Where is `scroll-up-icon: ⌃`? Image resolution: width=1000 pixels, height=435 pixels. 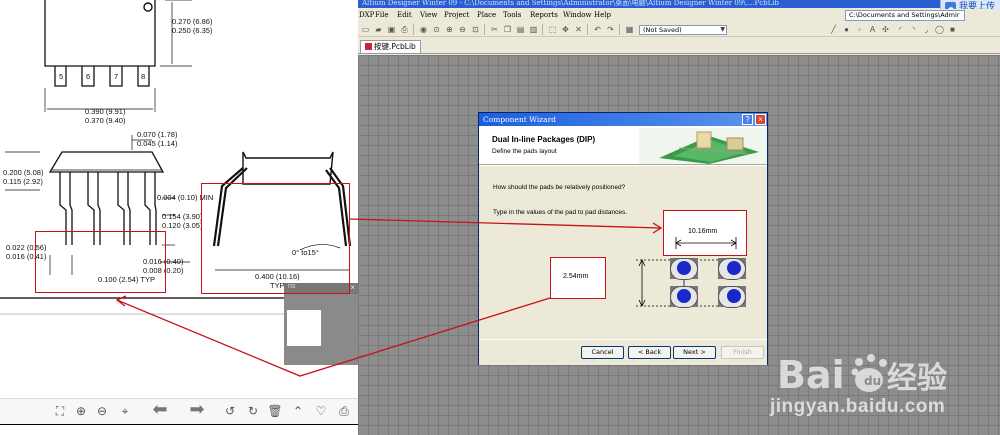 scroll-up-icon: ⌃ is located at coordinates (298, 411).